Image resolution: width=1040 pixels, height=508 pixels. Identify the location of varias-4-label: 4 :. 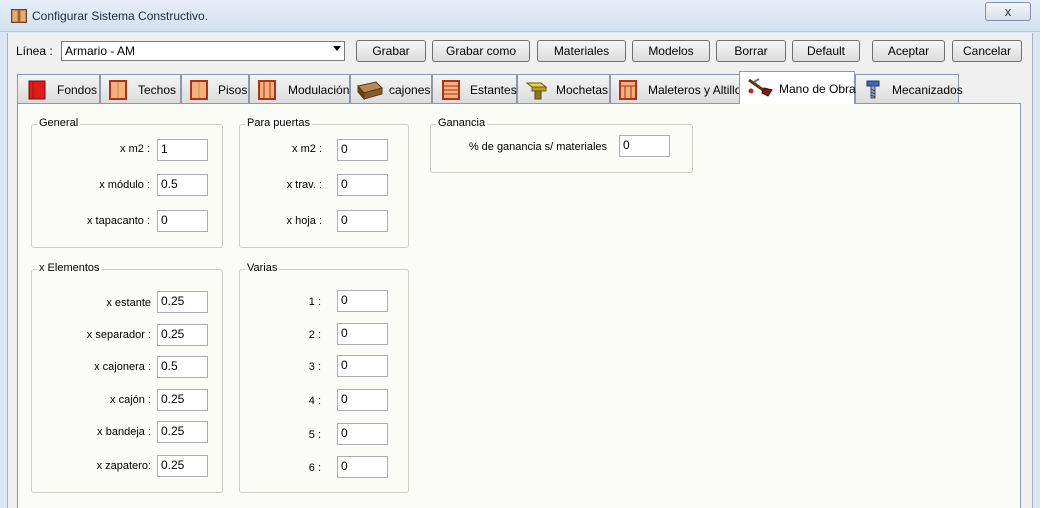
(314, 401).